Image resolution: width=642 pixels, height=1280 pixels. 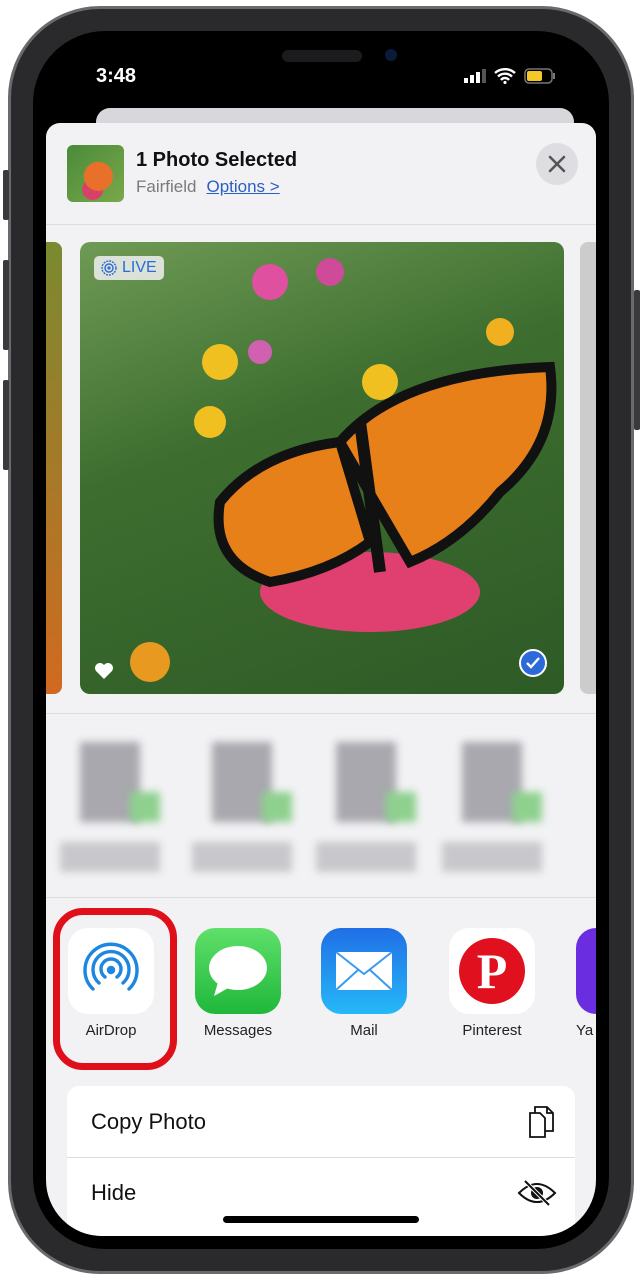 I want to click on eye-slash-icon, so click(x=537, y=1193).